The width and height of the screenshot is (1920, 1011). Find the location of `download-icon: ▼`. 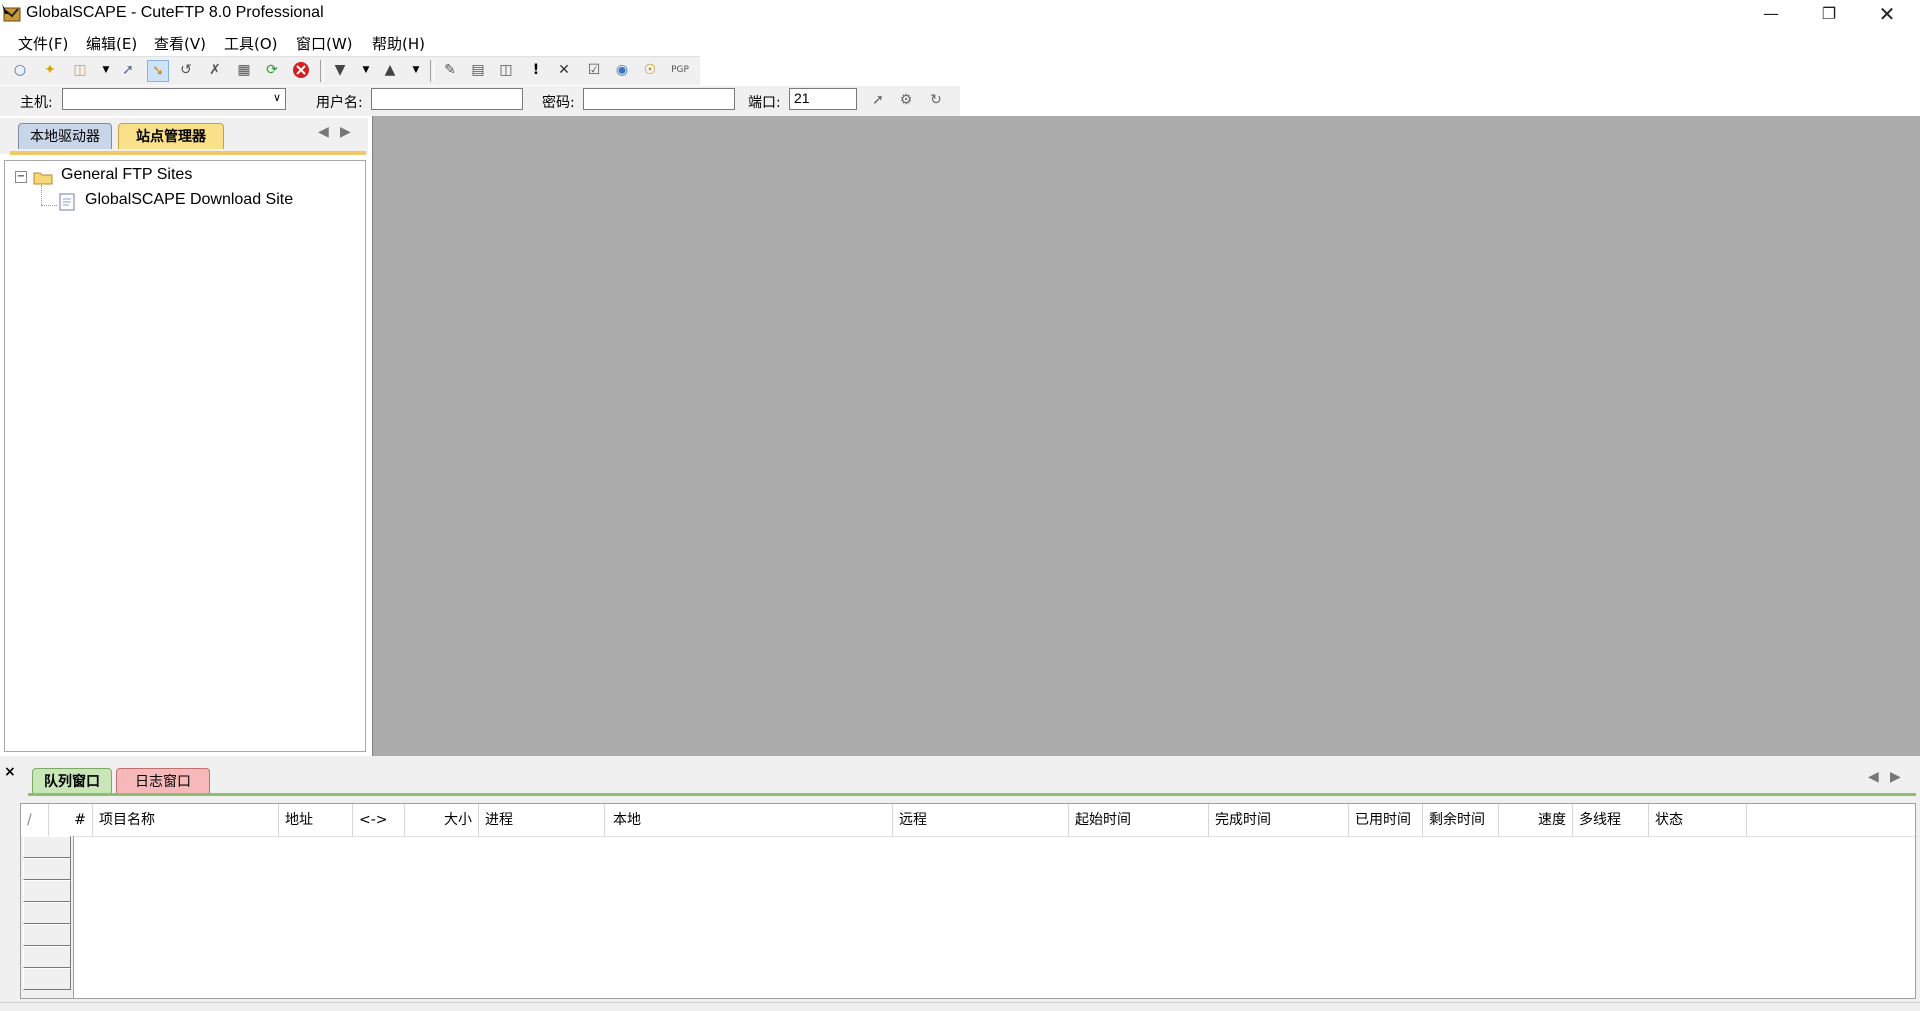

download-icon: ▼ is located at coordinates (340, 70).